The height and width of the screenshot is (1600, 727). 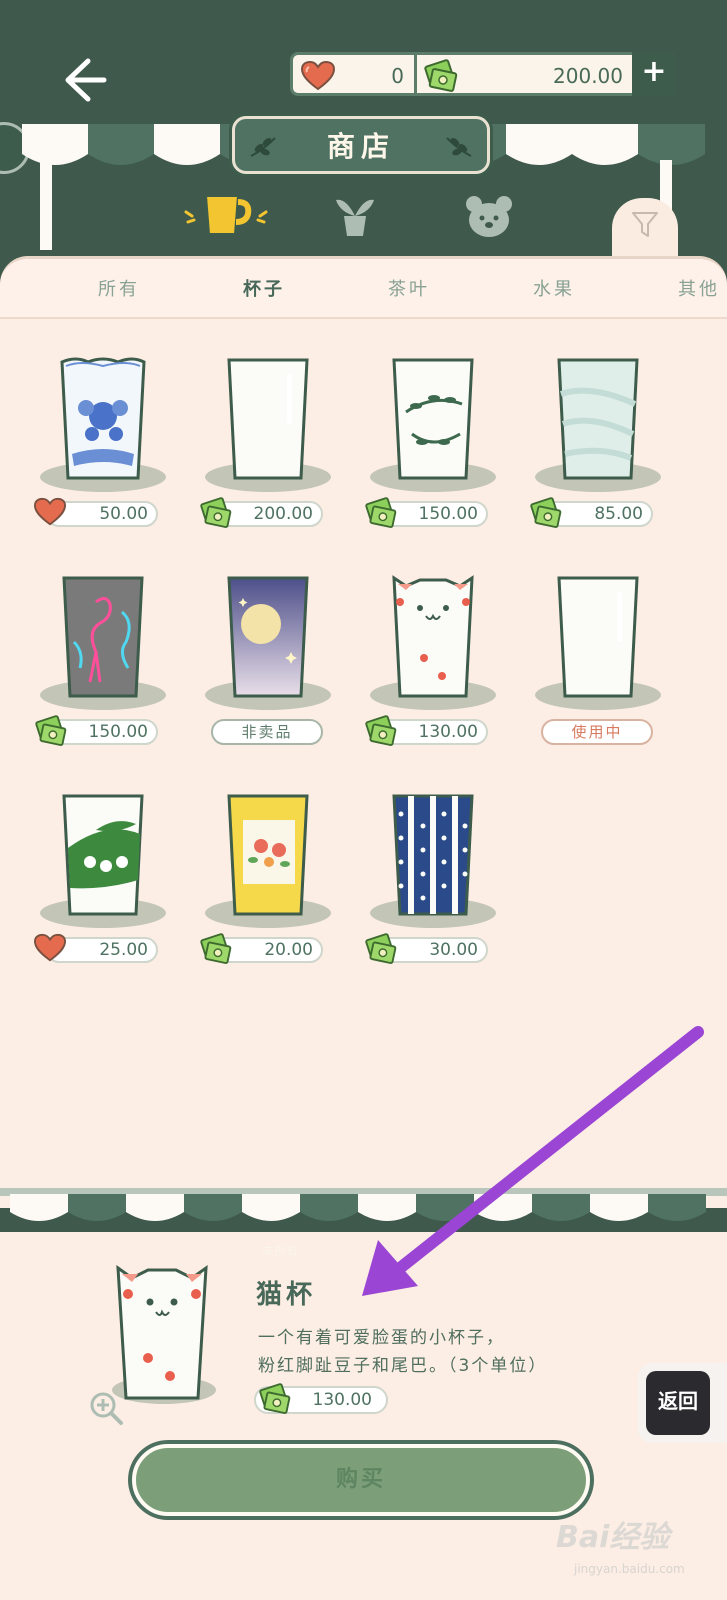 What do you see at coordinates (363, 1204) in the screenshot?
I see `bottom-awning` at bounding box center [363, 1204].